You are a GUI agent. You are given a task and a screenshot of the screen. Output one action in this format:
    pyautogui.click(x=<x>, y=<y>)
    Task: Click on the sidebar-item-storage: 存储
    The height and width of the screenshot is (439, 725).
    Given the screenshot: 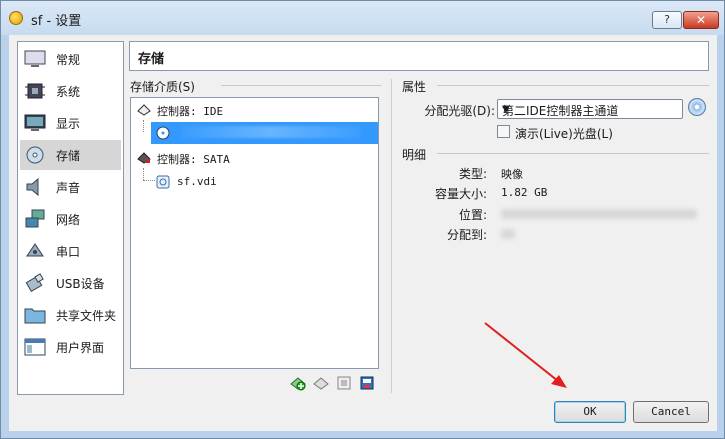 What is the action you would take?
    pyautogui.click(x=70, y=155)
    